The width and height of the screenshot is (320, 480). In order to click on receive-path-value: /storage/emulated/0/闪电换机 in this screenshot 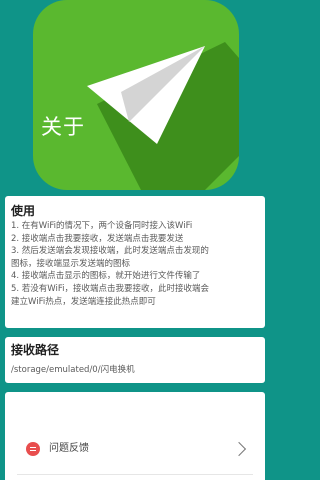, I will do `click(73, 370)`.